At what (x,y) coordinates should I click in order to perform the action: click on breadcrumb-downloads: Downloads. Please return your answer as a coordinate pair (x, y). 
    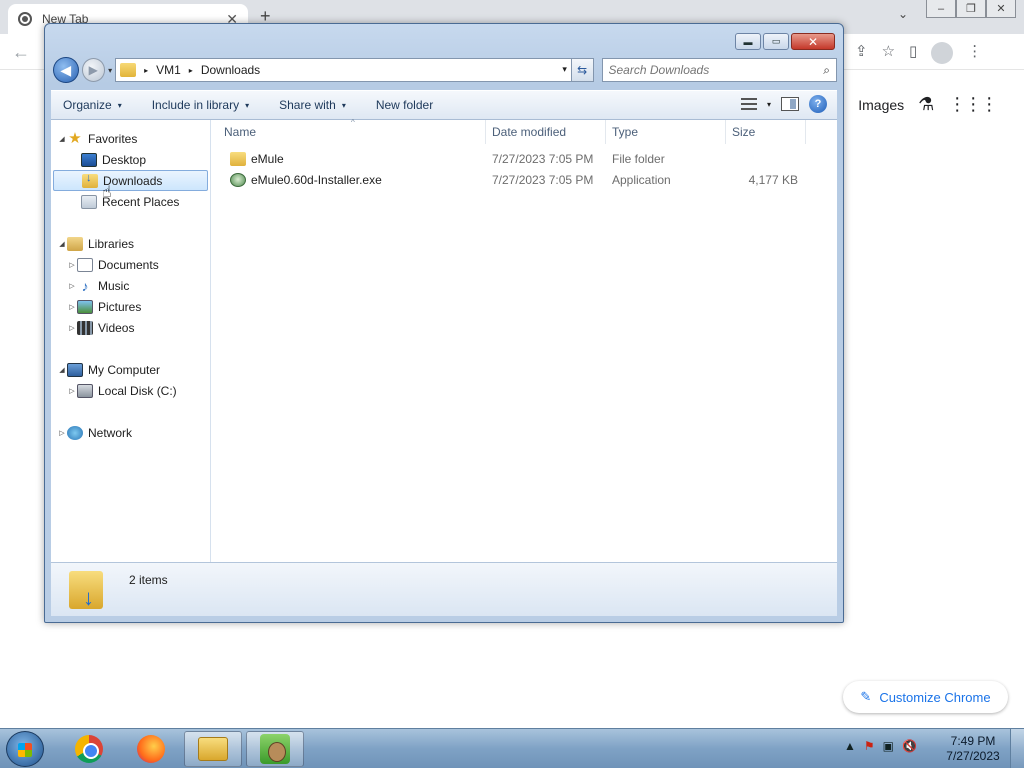
    Looking at the image, I should click on (230, 70).